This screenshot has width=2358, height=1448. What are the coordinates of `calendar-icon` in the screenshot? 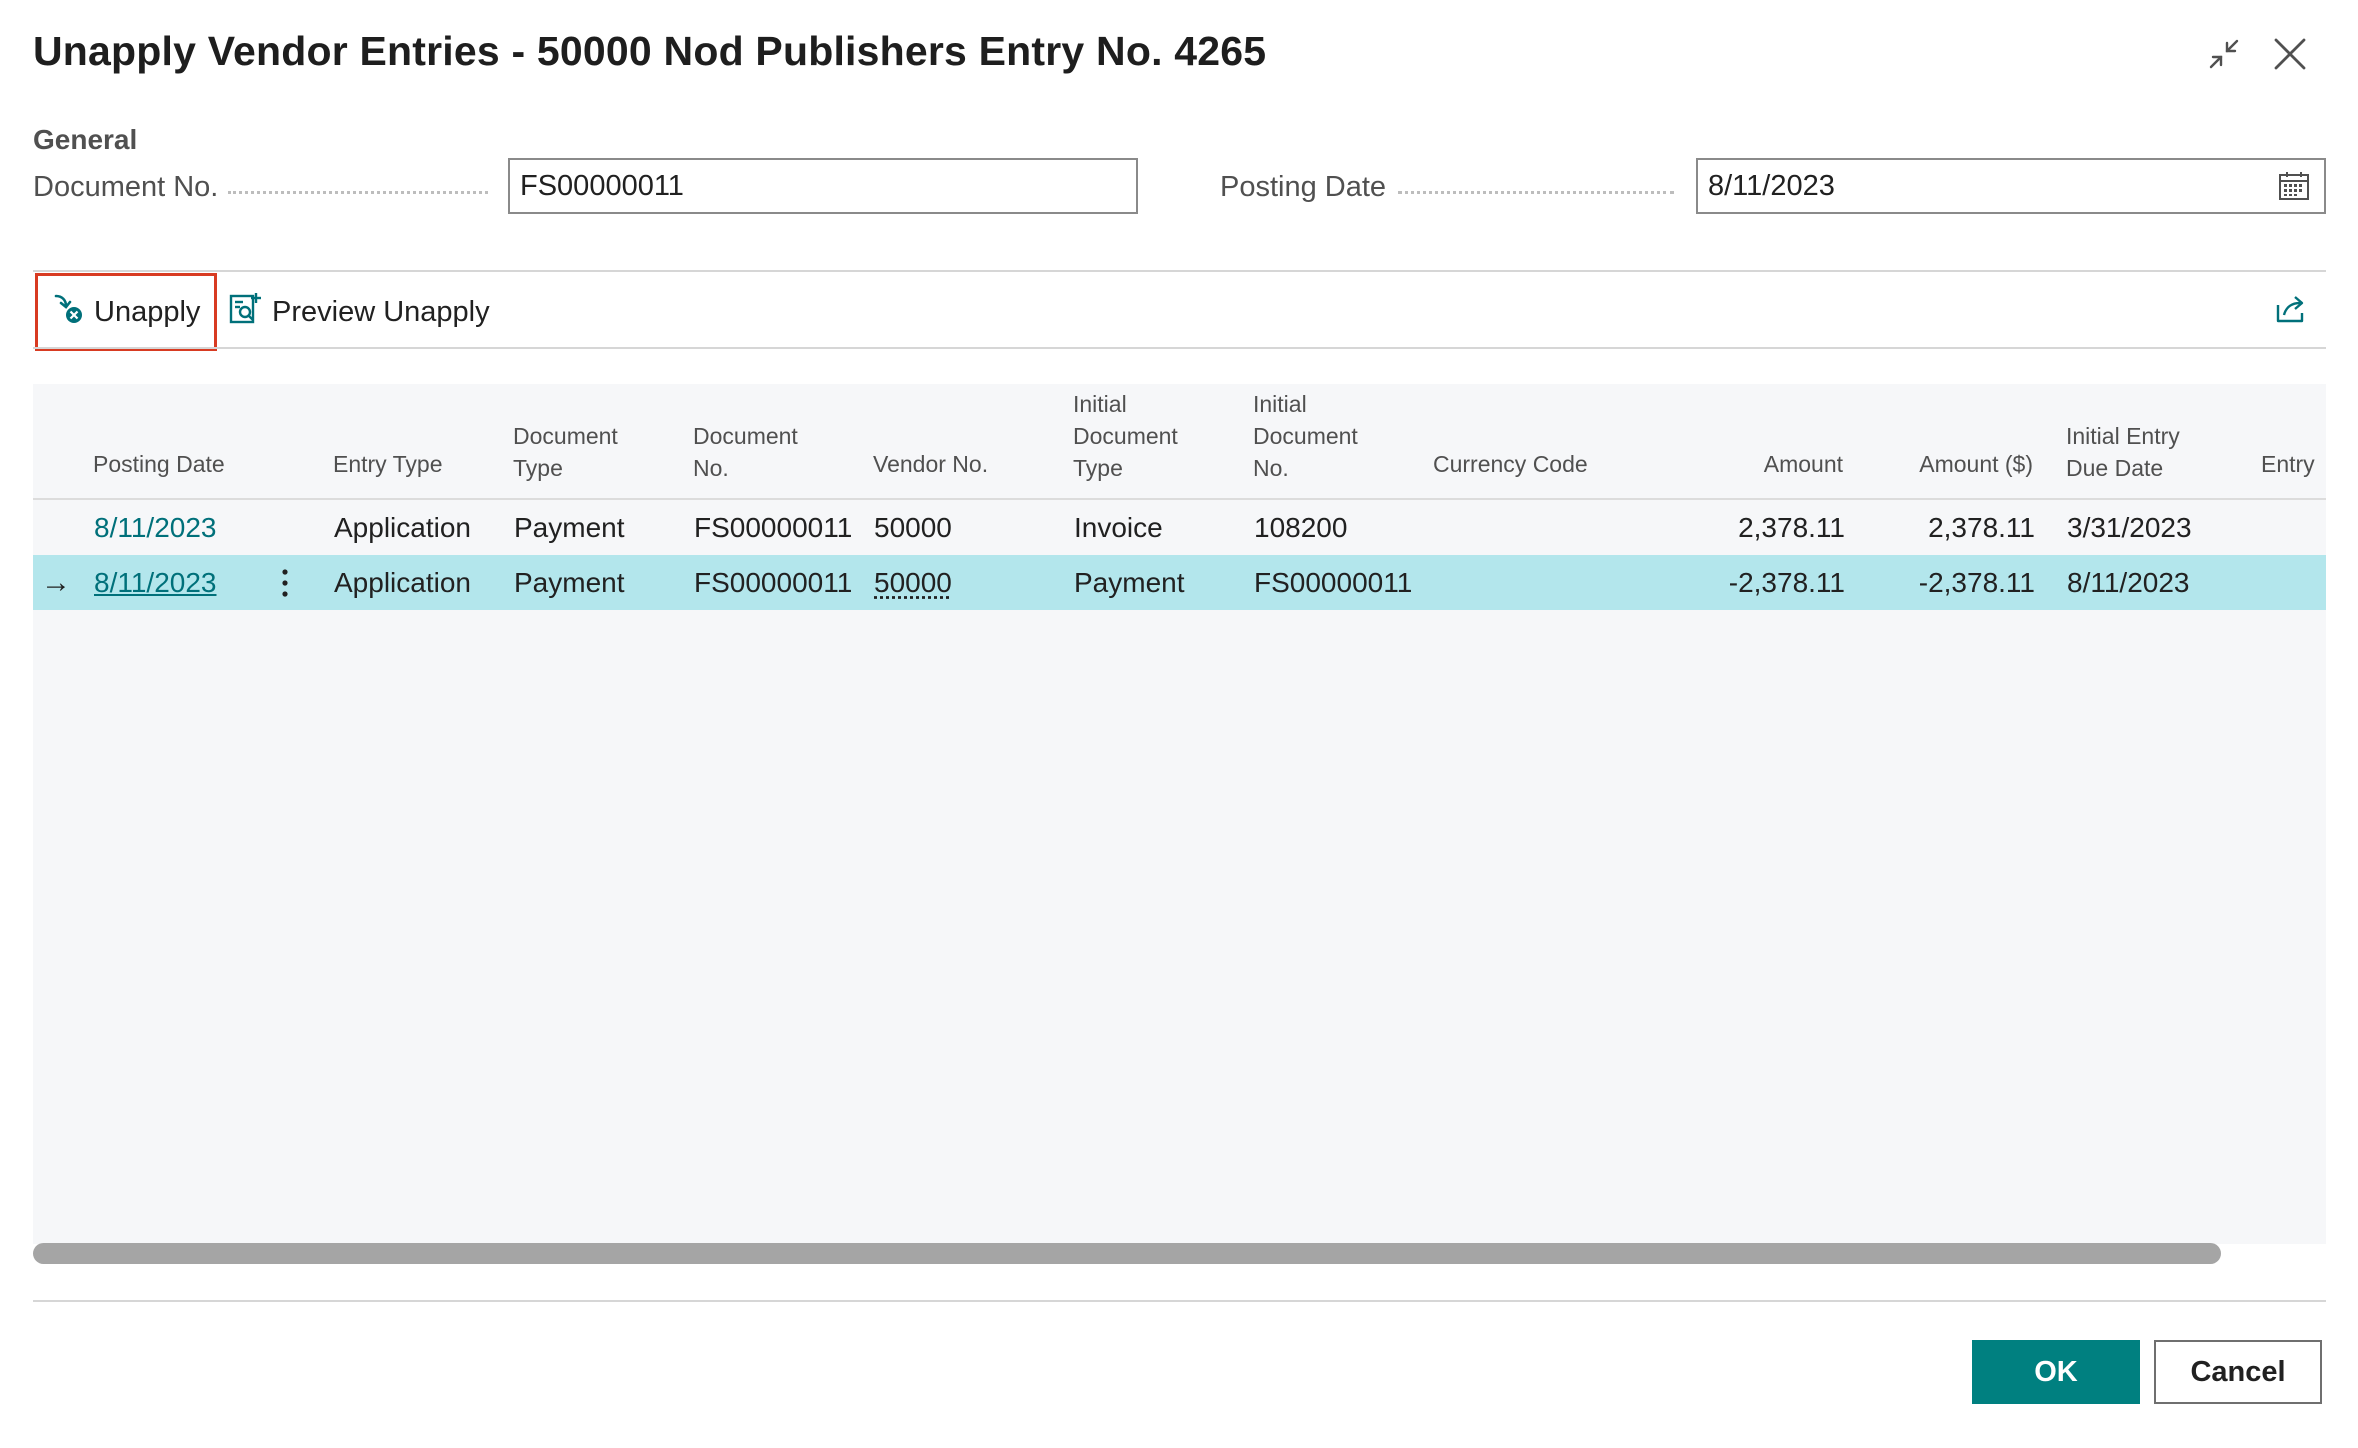 It's located at (2295, 187).